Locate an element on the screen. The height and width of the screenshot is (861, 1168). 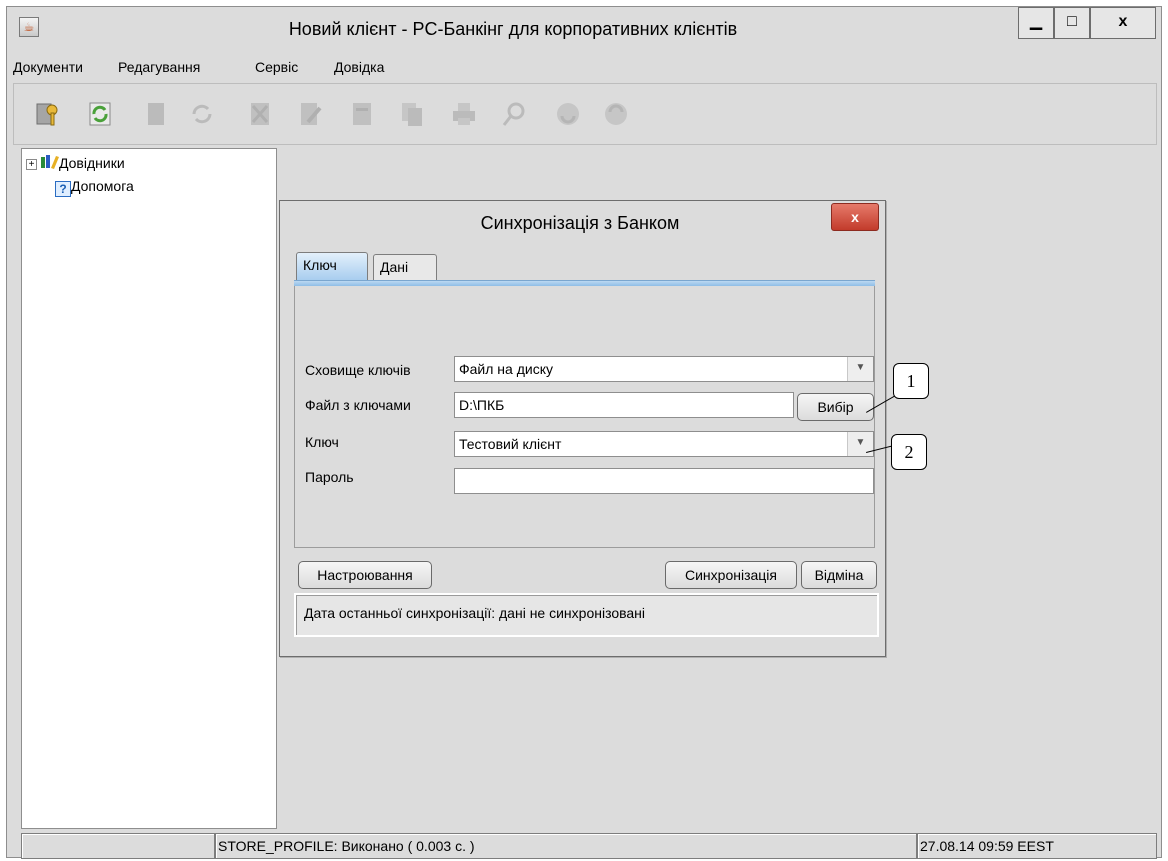
view-button is located at coordinates (362, 114).